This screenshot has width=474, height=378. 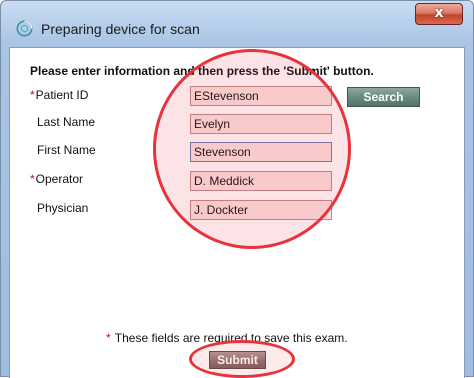 What do you see at coordinates (261, 124) in the screenshot?
I see `last-name-input: Evelyn` at bounding box center [261, 124].